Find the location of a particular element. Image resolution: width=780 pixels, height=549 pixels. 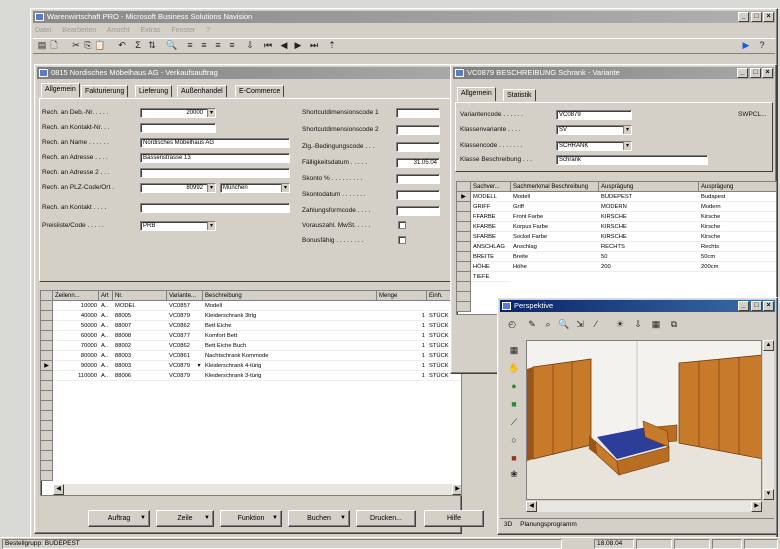

variant-minimize-button: _ is located at coordinates (742, 73).